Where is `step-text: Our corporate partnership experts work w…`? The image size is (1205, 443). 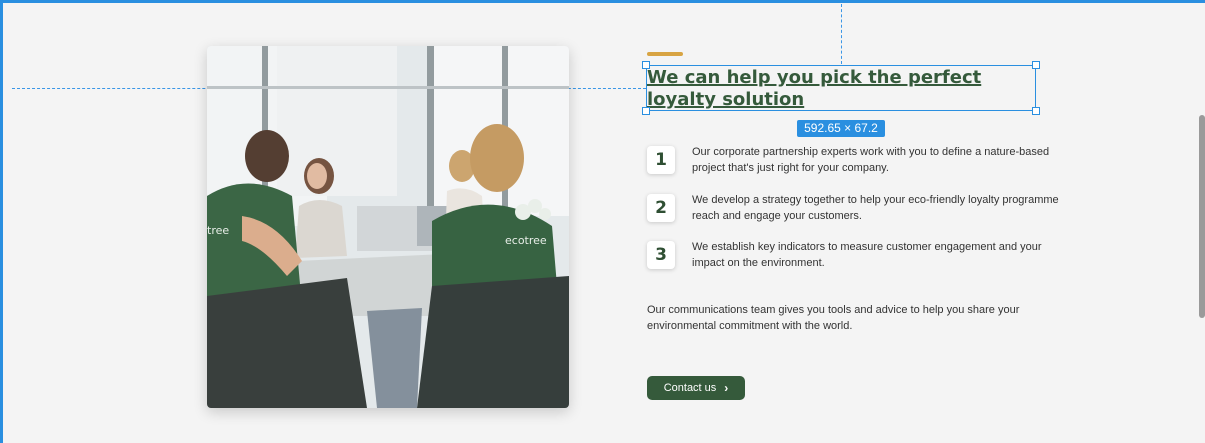 step-text: Our corporate partnership experts work w… is located at coordinates (871, 160).